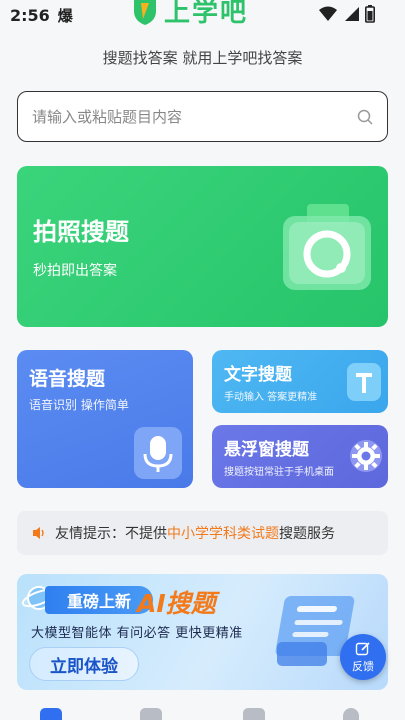  What do you see at coordinates (206, 14) in the screenshot?
I see `logo-text: 上学吧` at bounding box center [206, 14].